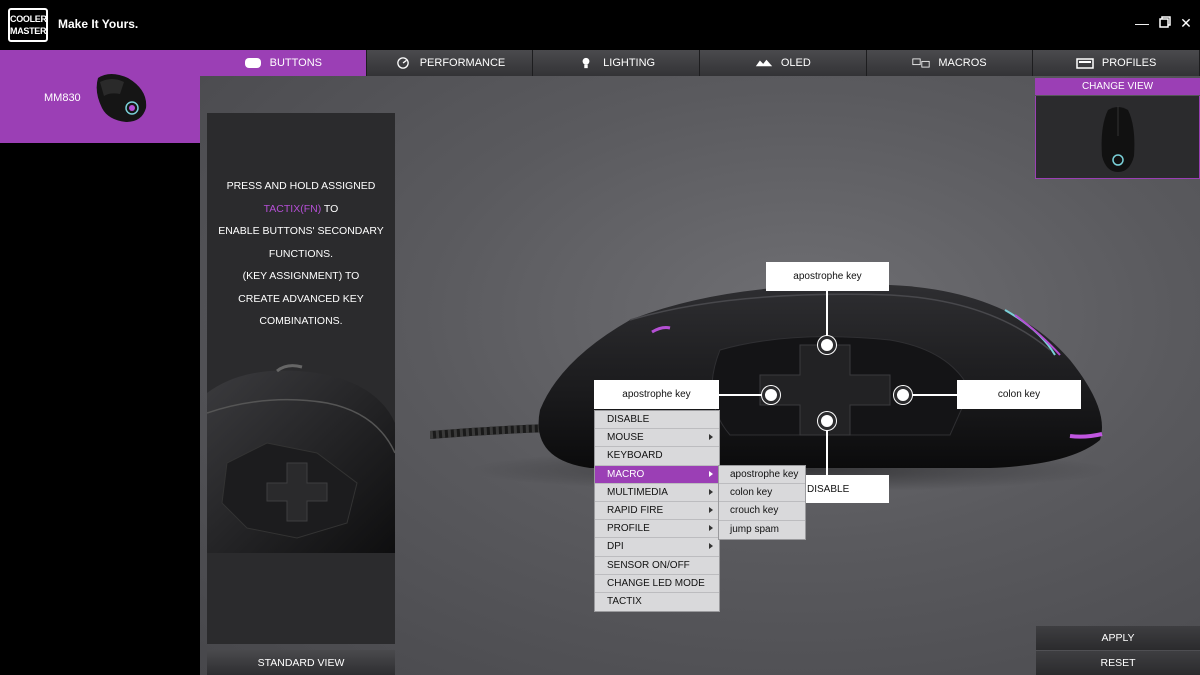  I want to click on tactix-fn-highlight: TACTIX(FN), so click(292, 208).